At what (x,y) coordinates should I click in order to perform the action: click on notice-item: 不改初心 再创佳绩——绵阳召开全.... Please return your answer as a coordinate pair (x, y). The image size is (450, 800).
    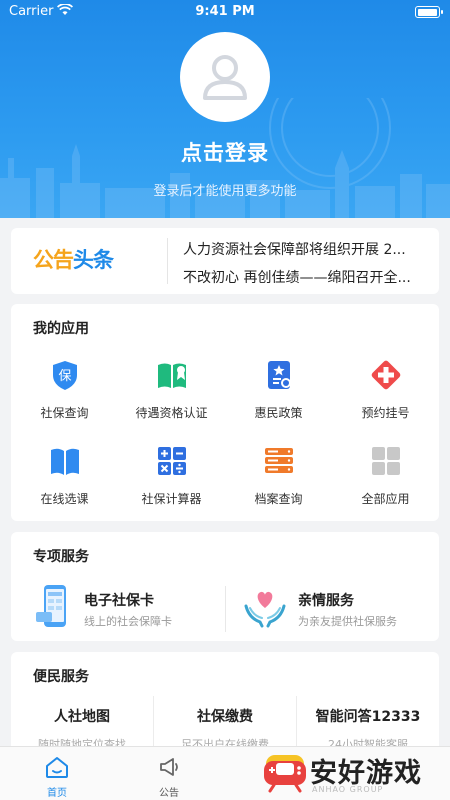
    Looking at the image, I should click on (306, 277).